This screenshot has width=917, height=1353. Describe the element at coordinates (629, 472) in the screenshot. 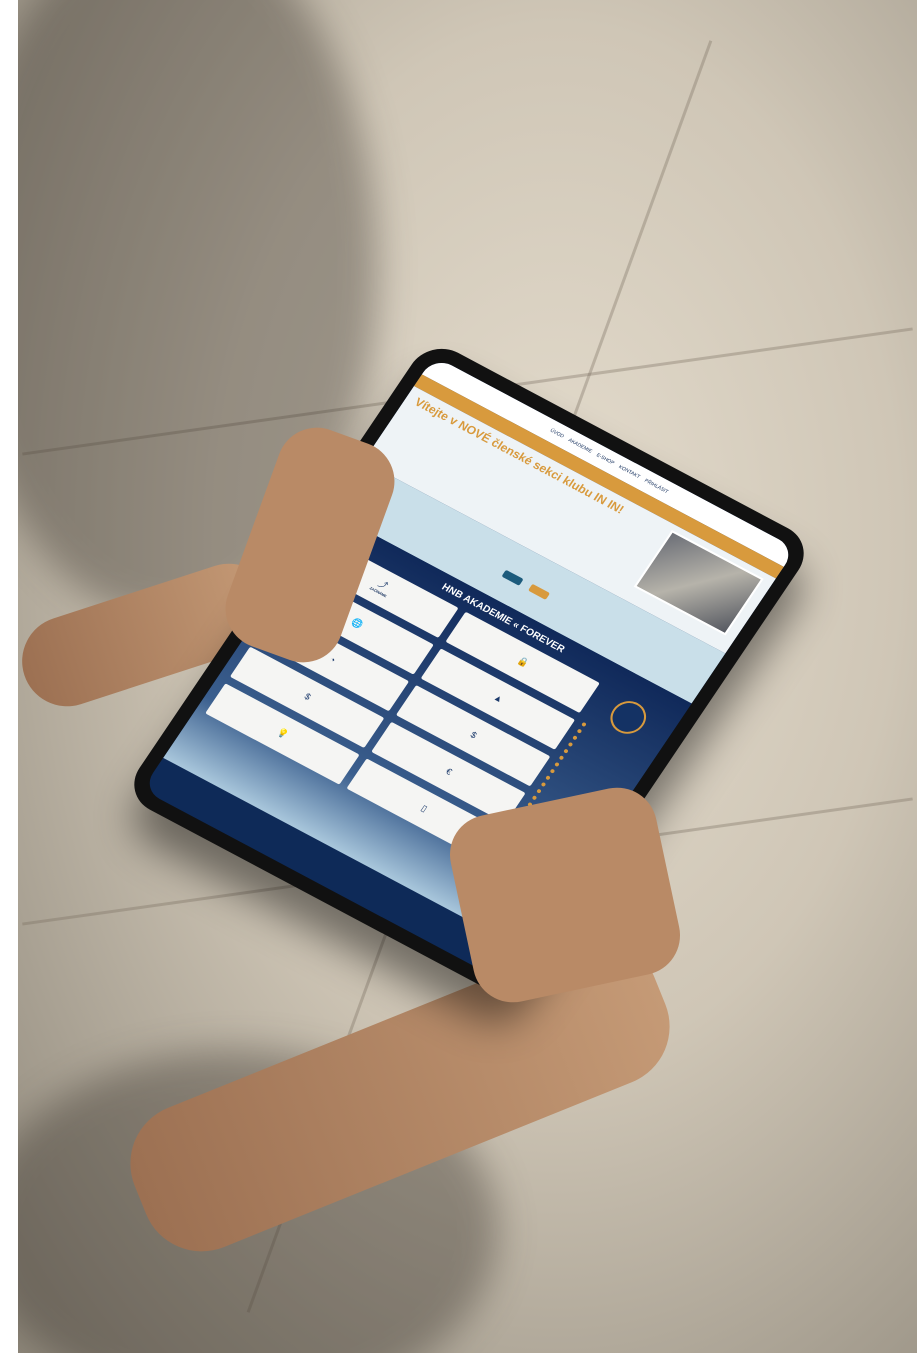

I see `nav-link: KONTAKT` at that location.